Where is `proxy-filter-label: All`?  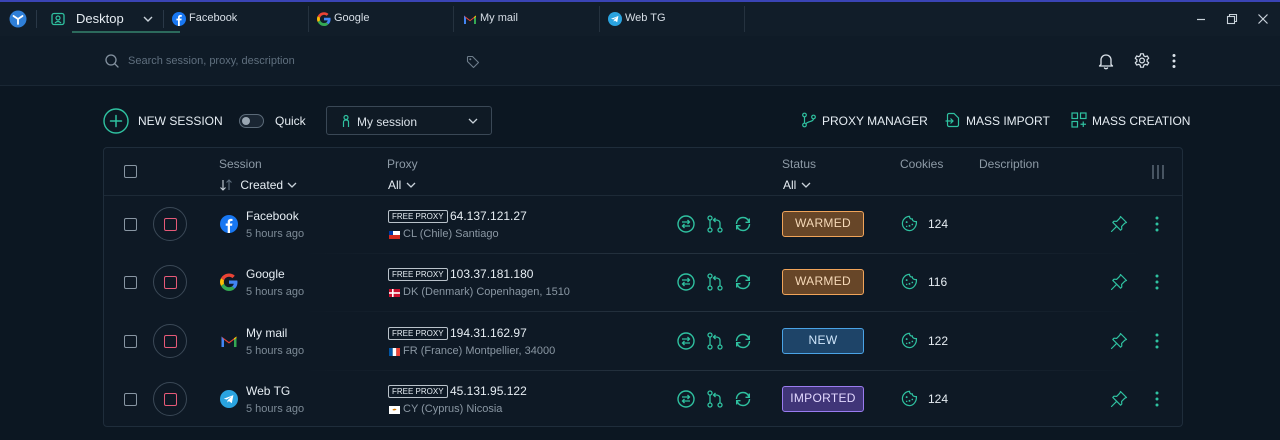 proxy-filter-label: All is located at coordinates (395, 185).